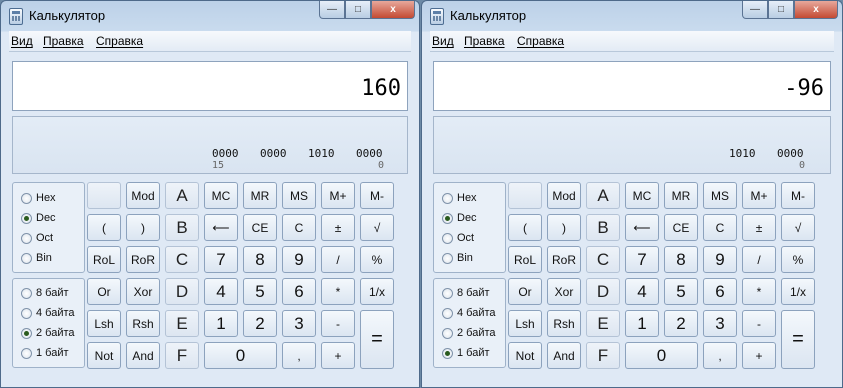 The width and height of the screenshot is (843, 388). I want to click on 4-button: 4, so click(221, 291).